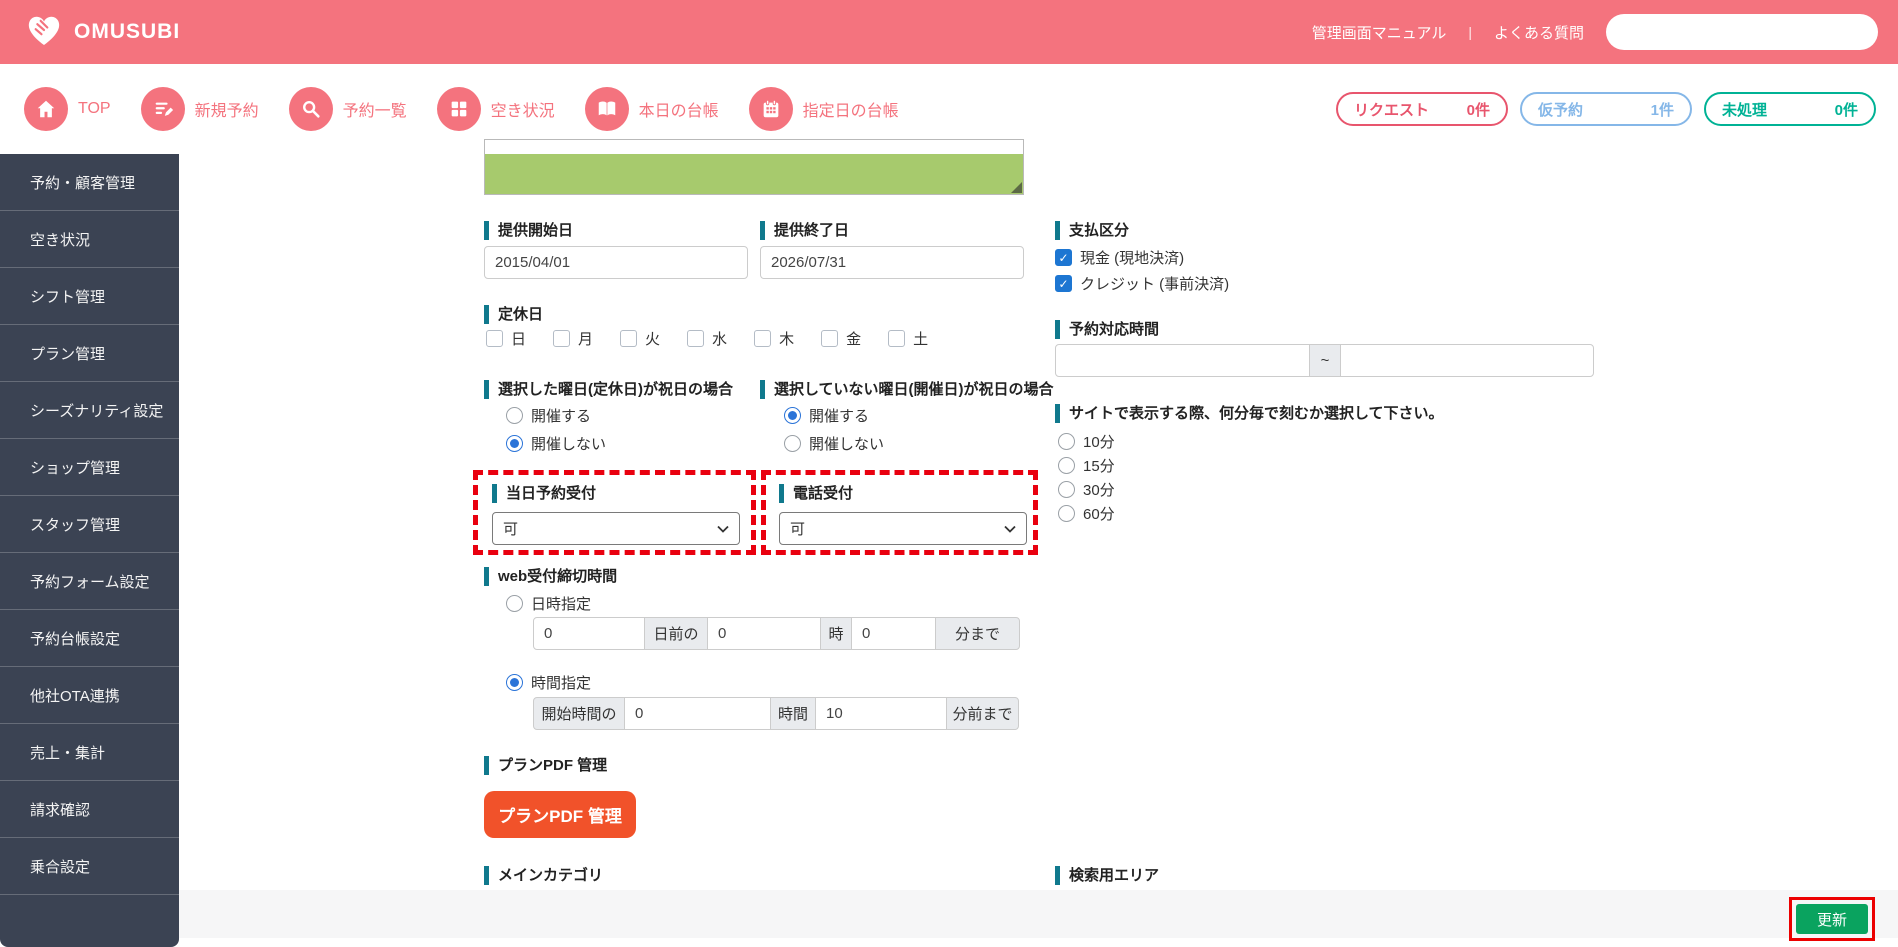 Image resolution: width=1898 pixels, height=947 pixels. I want to click on description-textarea, so click(754, 167).